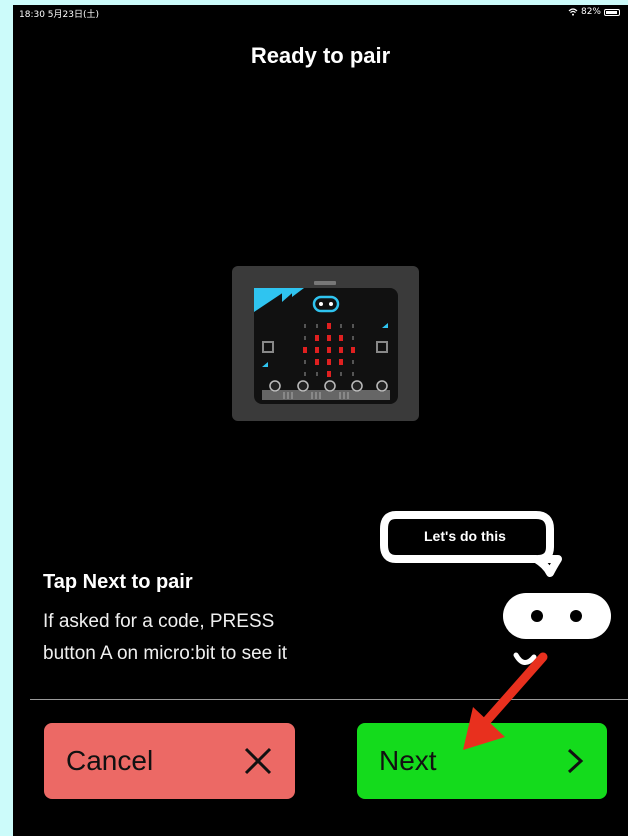 The image size is (628, 836). What do you see at coordinates (325, 343) in the screenshot?
I see `microbit-illustration` at bounding box center [325, 343].